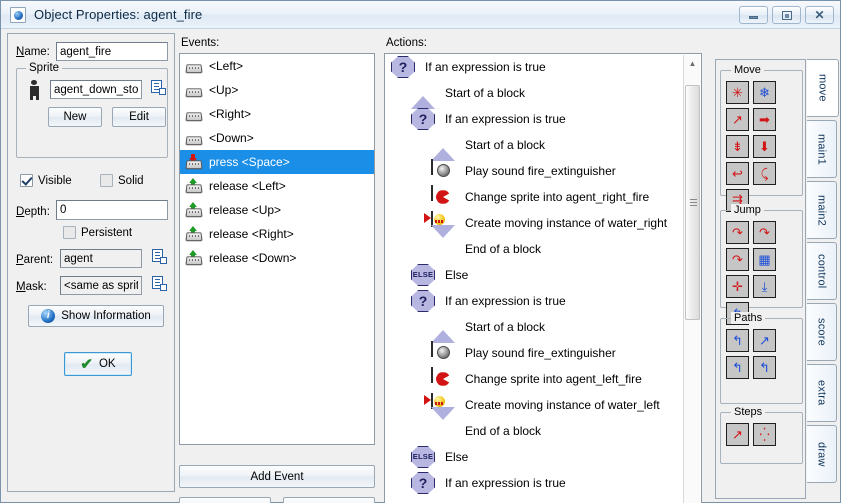 The height and width of the screenshot is (503, 841). Describe the element at coordinates (106, 316) in the screenshot. I see `show-information-label: Show Information` at that location.